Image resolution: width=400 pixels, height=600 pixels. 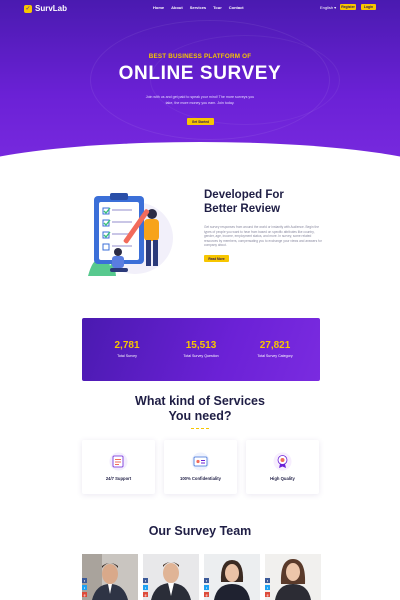 I want to click on language-selector: English ▾, so click(x=328, y=7).